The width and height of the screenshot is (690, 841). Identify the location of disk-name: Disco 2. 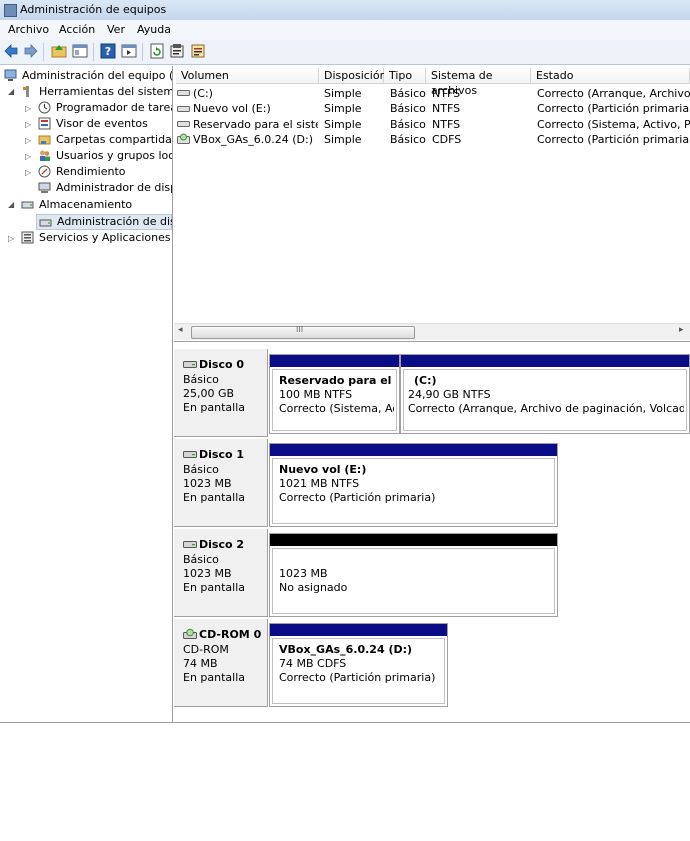
(222, 544).